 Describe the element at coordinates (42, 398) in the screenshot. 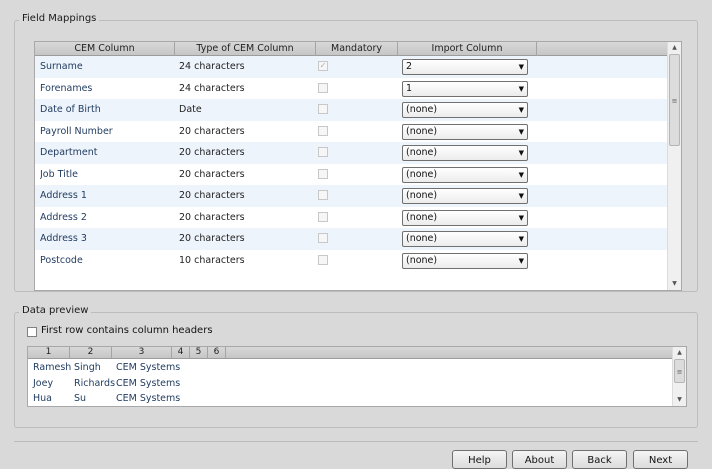

I see `preview-cell: Hua` at that location.